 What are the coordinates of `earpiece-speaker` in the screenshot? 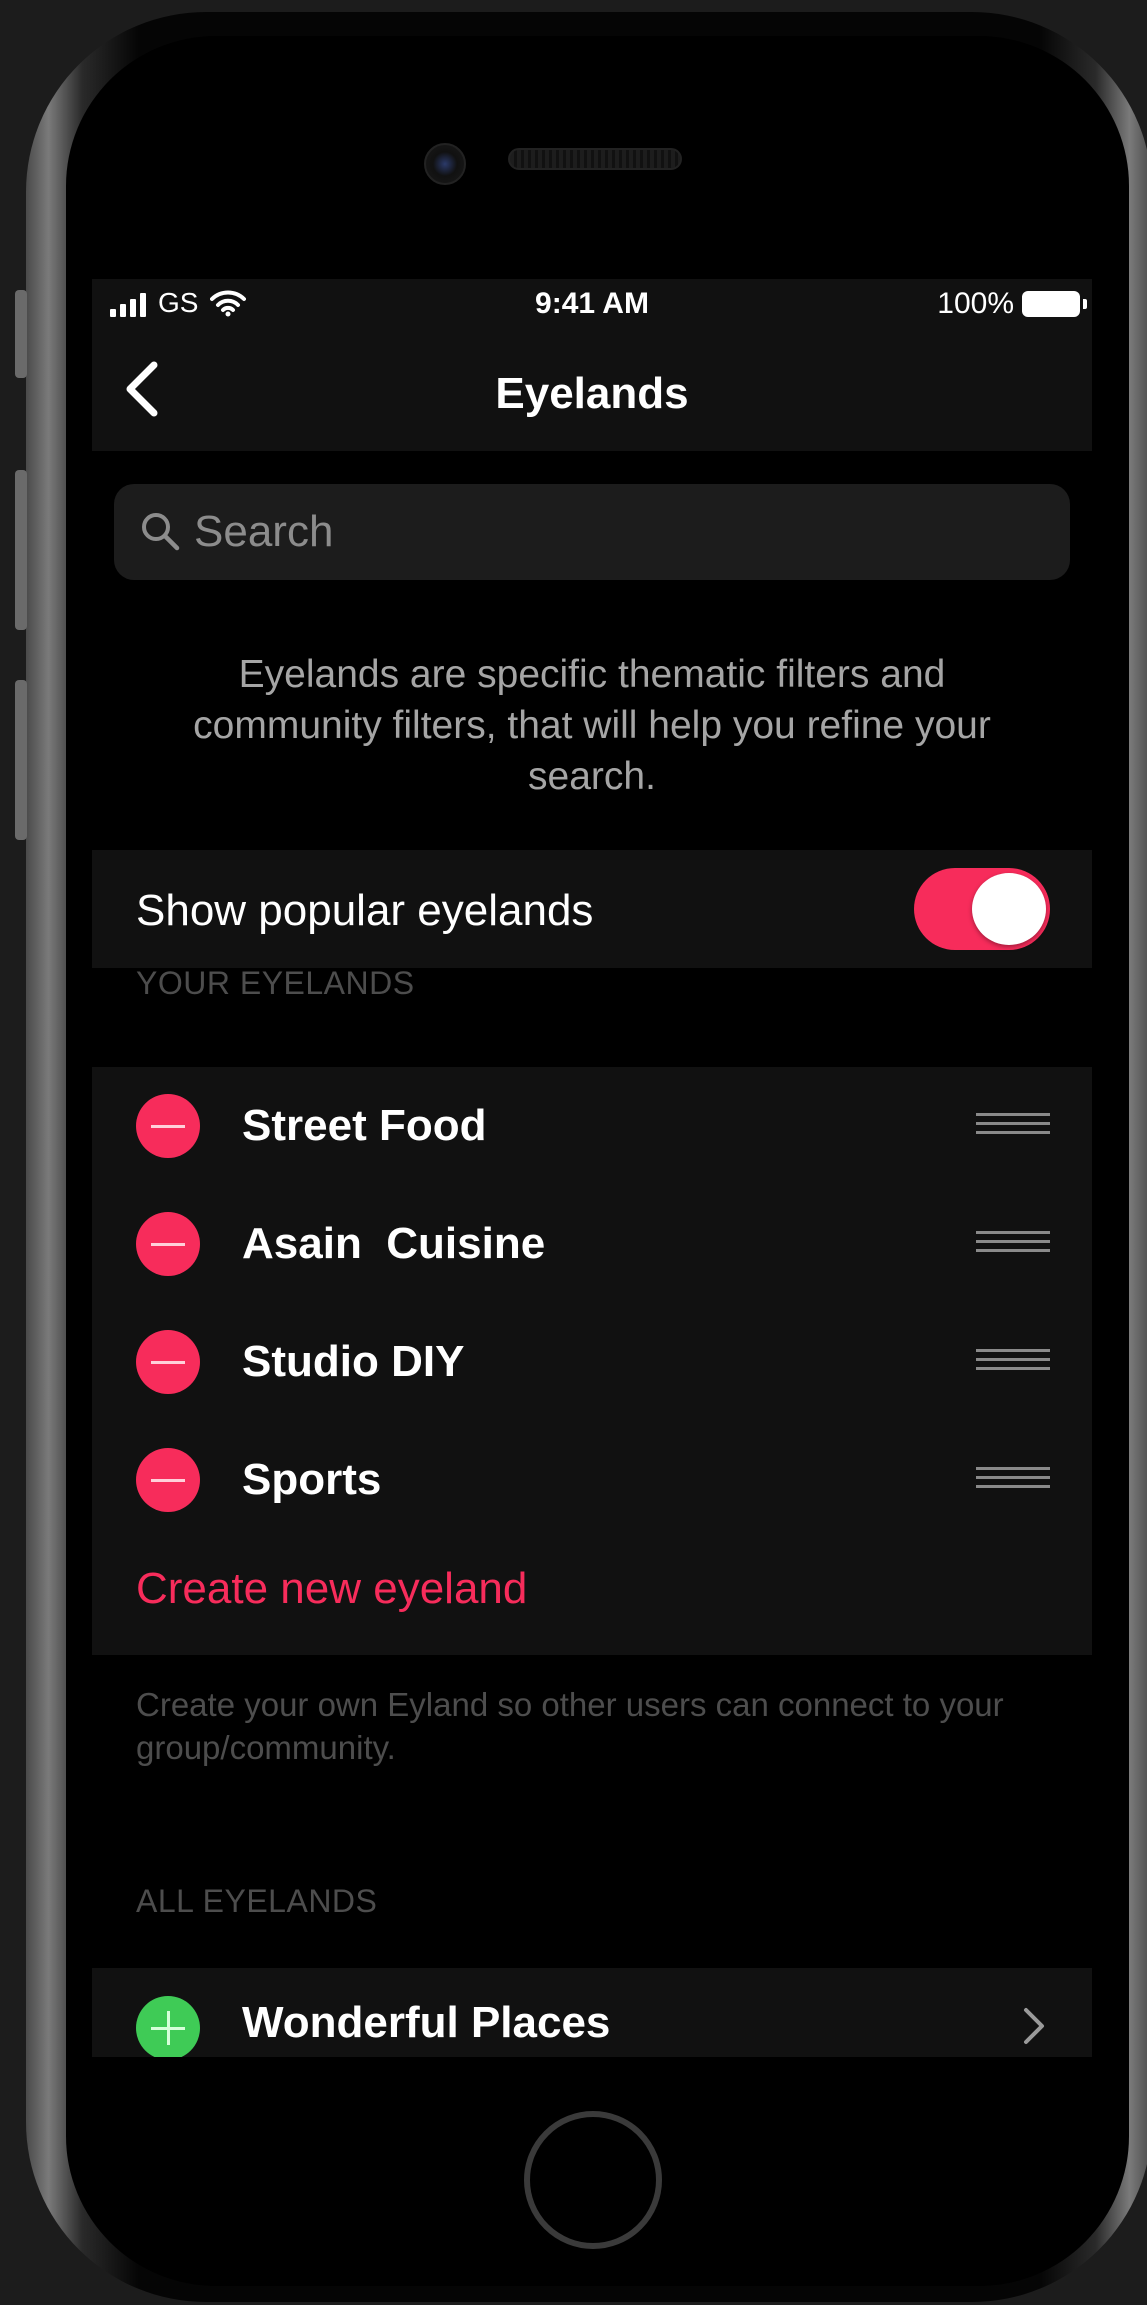 It's located at (595, 159).